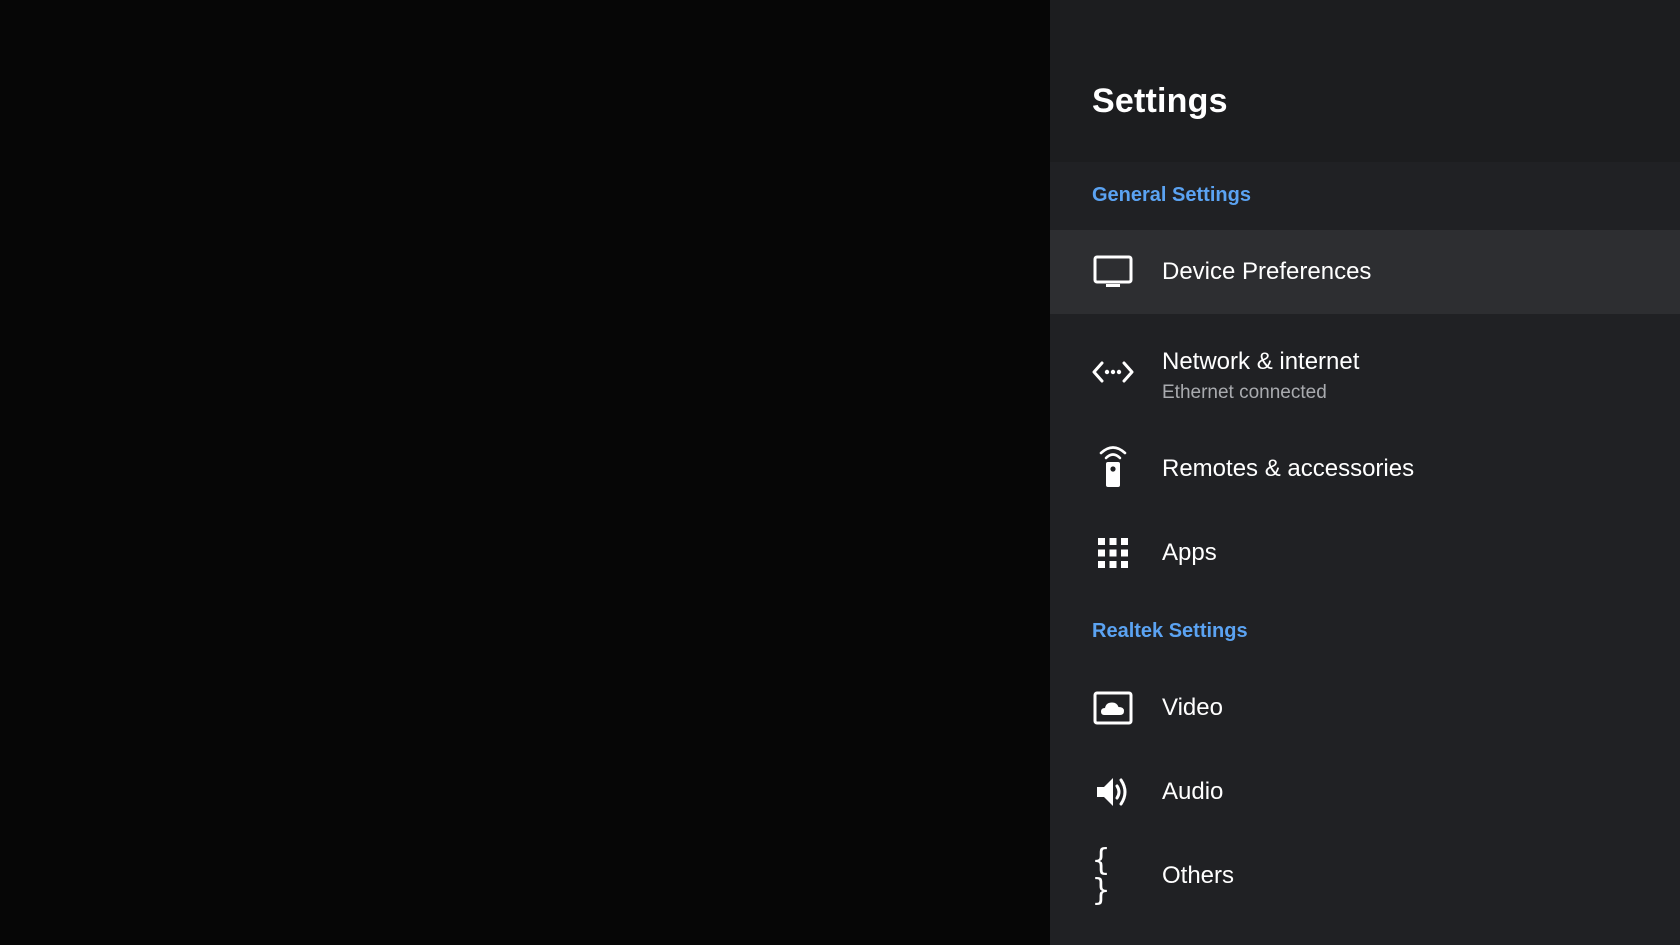 This screenshot has height=945, width=1680. Describe the element at coordinates (1113, 372) in the screenshot. I see `network-icon` at that location.